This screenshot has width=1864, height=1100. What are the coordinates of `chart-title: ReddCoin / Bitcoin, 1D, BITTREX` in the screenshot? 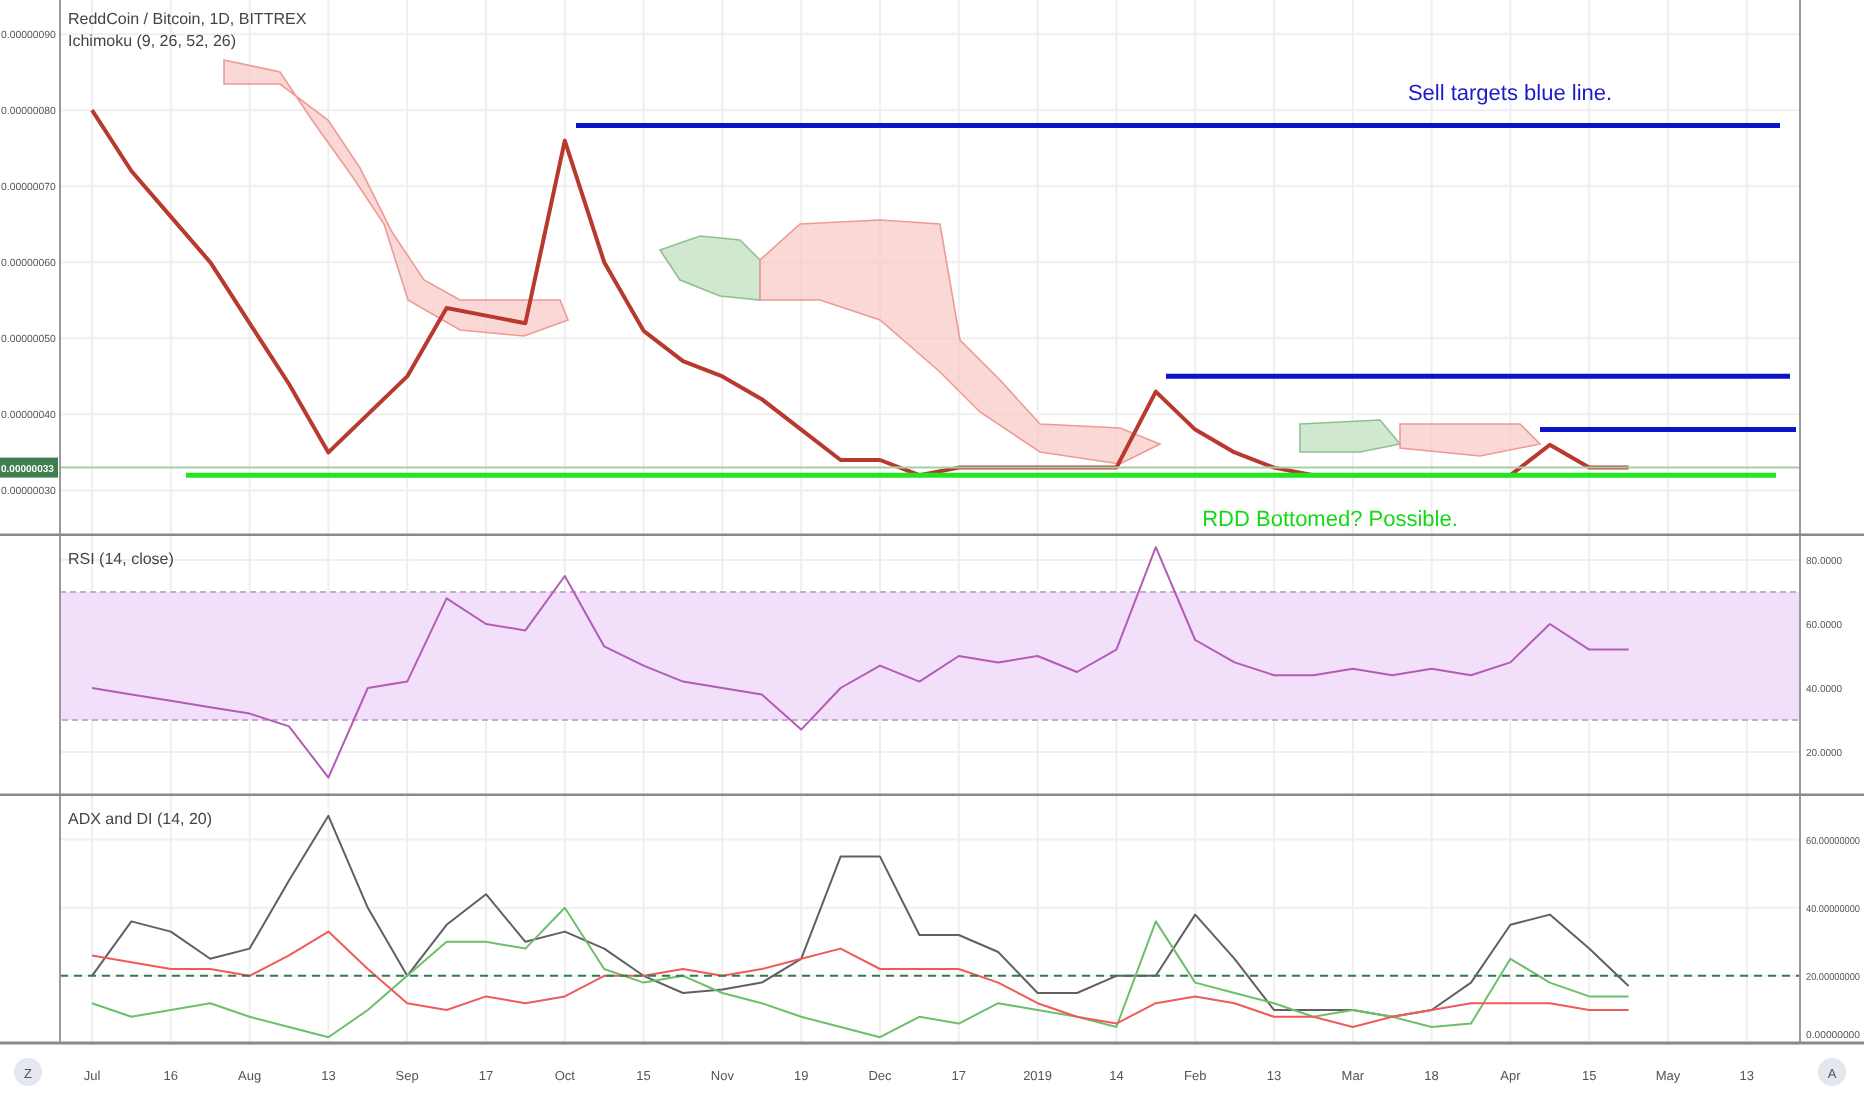 It's located at (187, 19).